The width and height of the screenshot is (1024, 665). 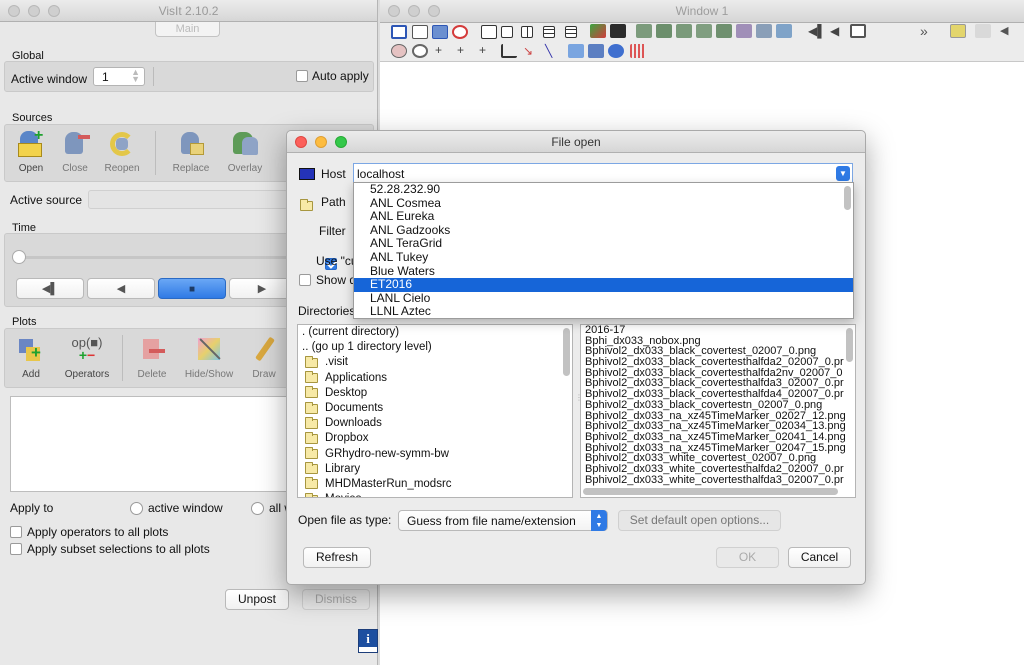 I want to click on tab-main: Main, so click(x=187, y=29).